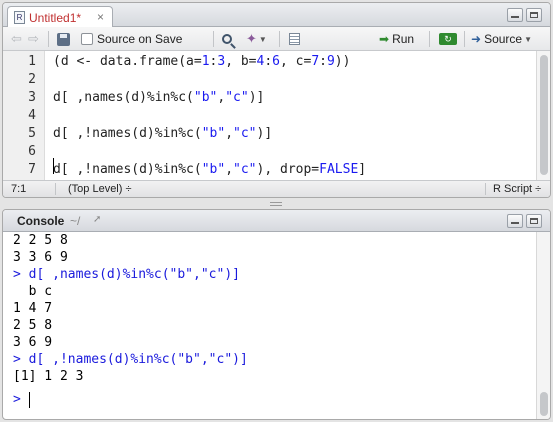  Describe the element at coordinates (32, 133) in the screenshot. I see `line-number: 5` at that location.